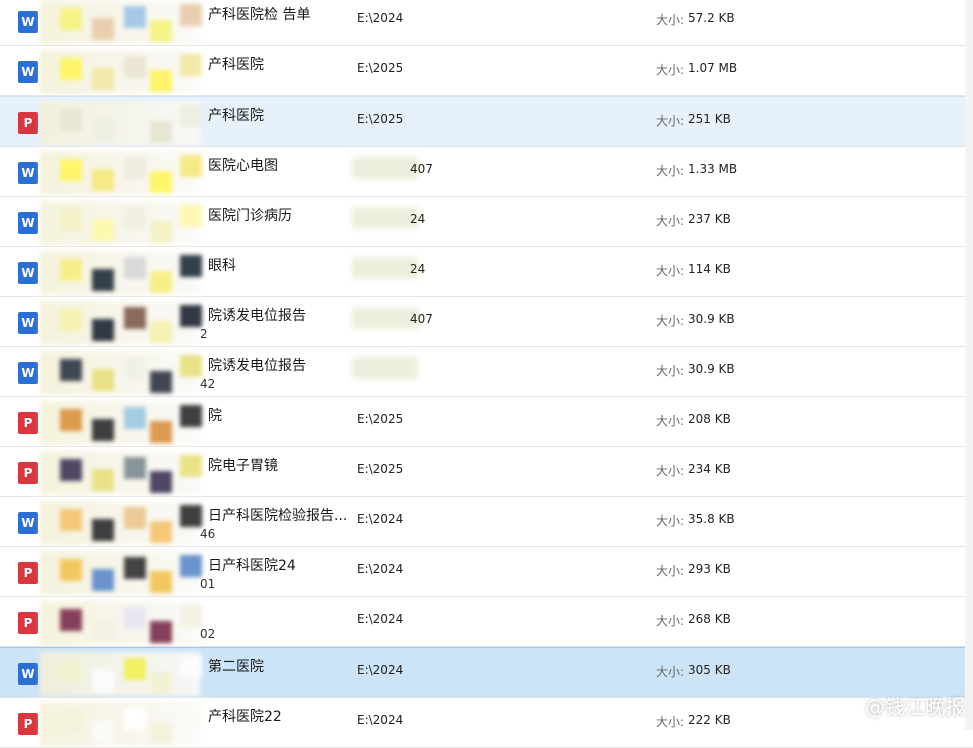  What do you see at coordinates (486, 222) in the screenshot?
I see `file-row: W 医院门诊病历 24 大小: 237 KB` at bounding box center [486, 222].